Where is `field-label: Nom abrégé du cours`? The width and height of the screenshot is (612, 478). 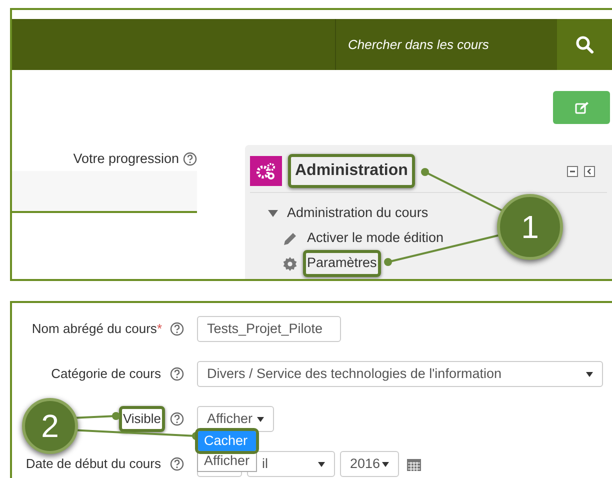 field-label: Nom abrégé du cours is located at coordinates (94, 329).